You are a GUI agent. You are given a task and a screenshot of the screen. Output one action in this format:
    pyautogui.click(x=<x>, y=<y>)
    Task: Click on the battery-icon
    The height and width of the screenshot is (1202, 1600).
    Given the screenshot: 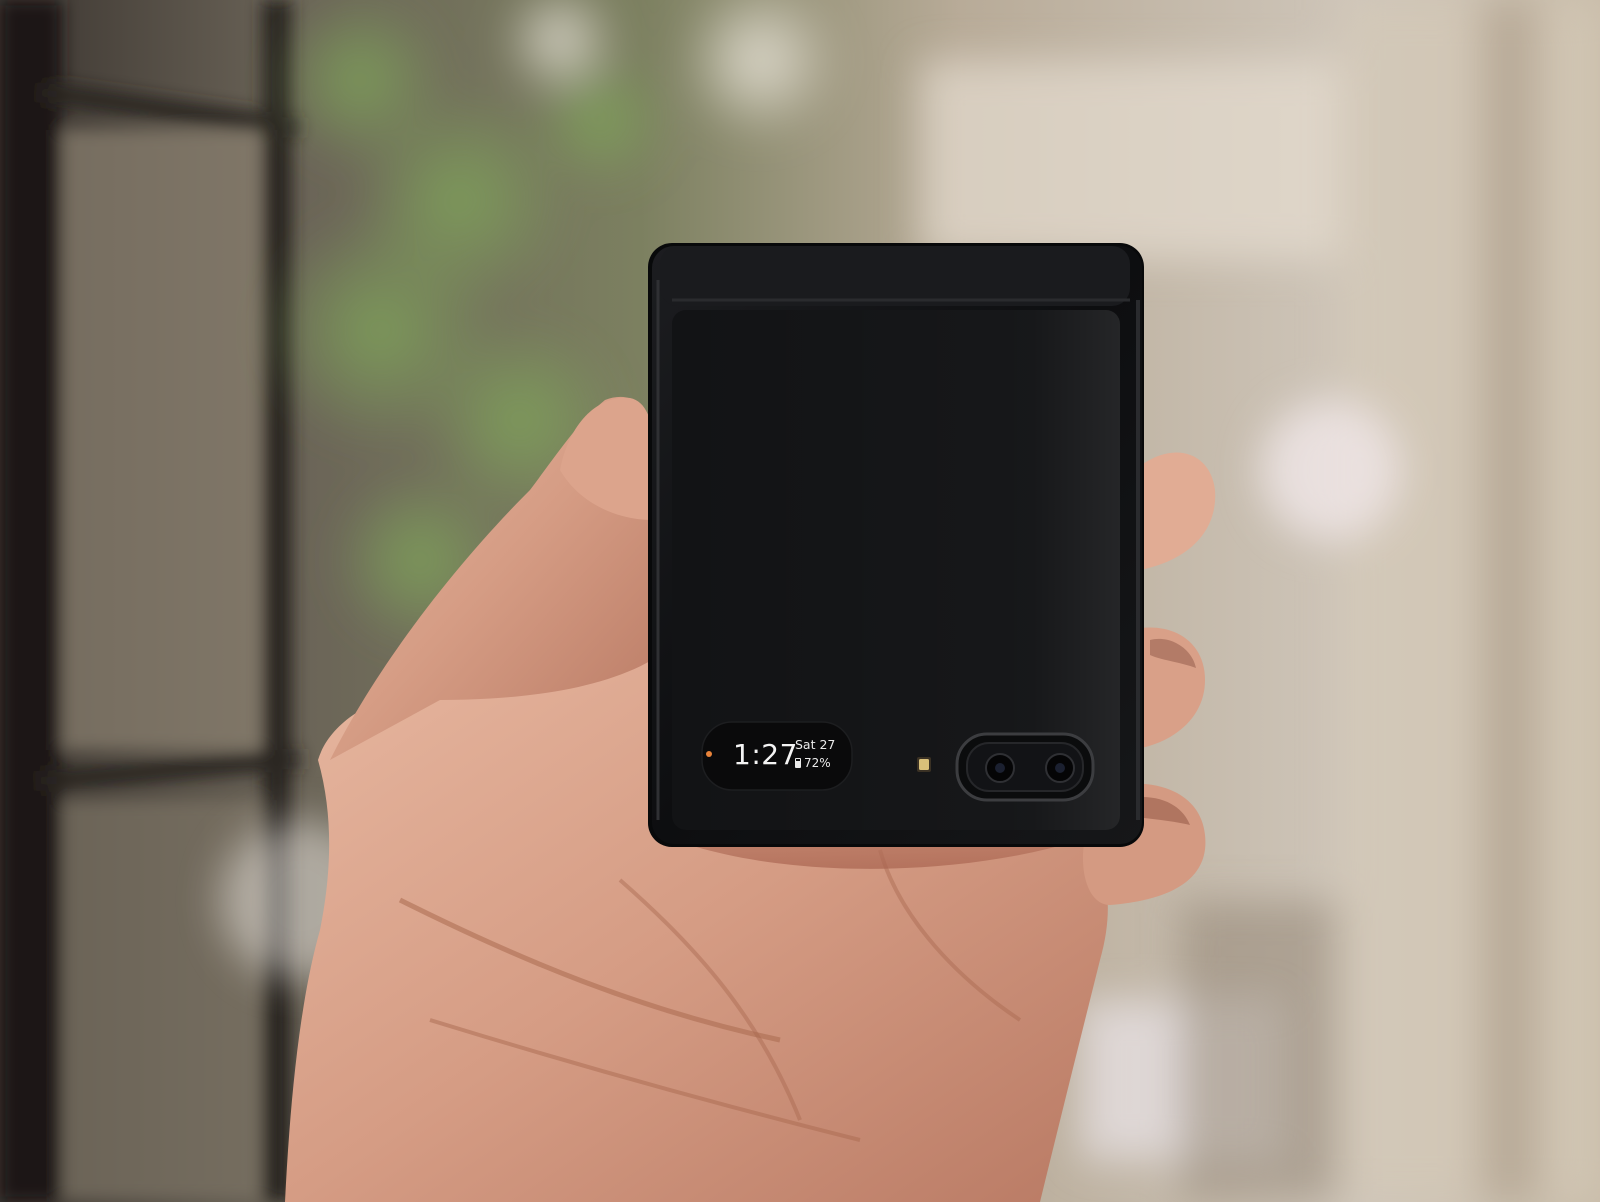 What is the action you would take?
    pyautogui.click(x=798, y=763)
    